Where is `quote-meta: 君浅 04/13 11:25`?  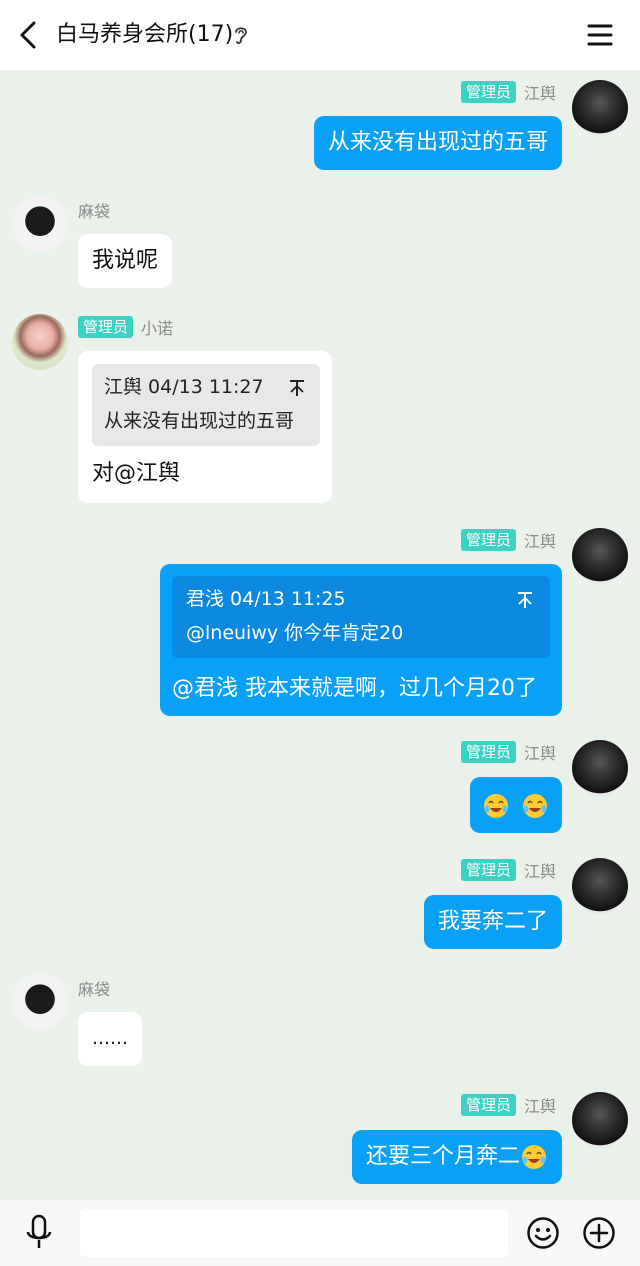 quote-meta: 君浅 04/13 11:25 is located at coordinates (266, 599).